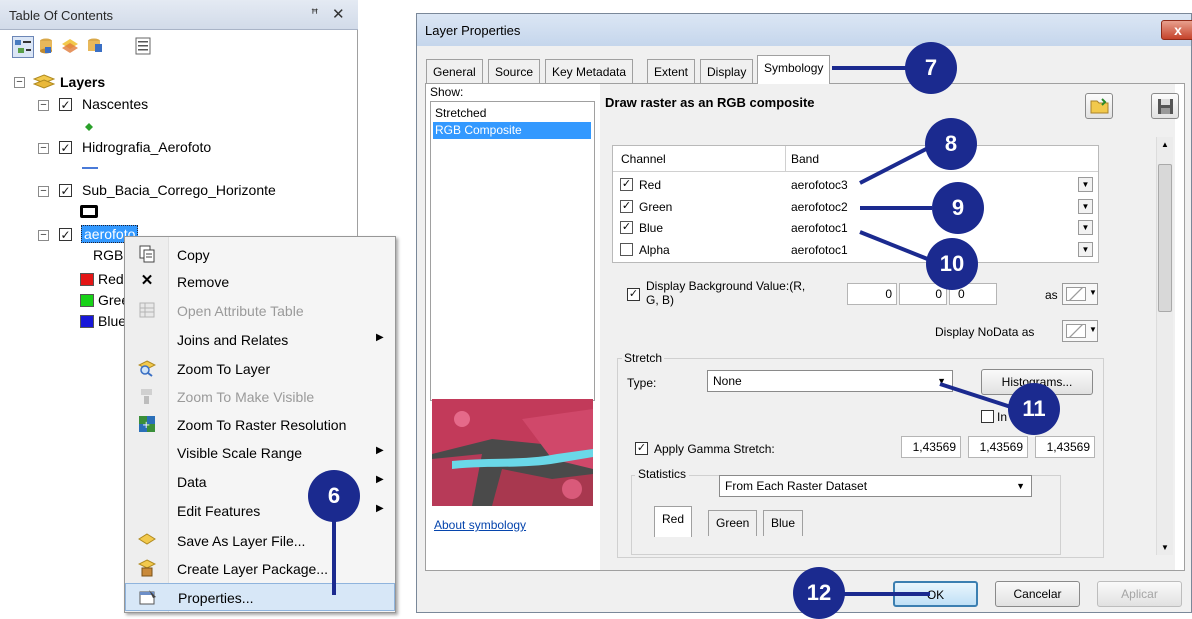 This screenshot has width=1192, height=619. Describe the element at coordinates (875, 486) in the screenshot. I see `statistics-combo: From Each Raster Dataset ▼` at that location.